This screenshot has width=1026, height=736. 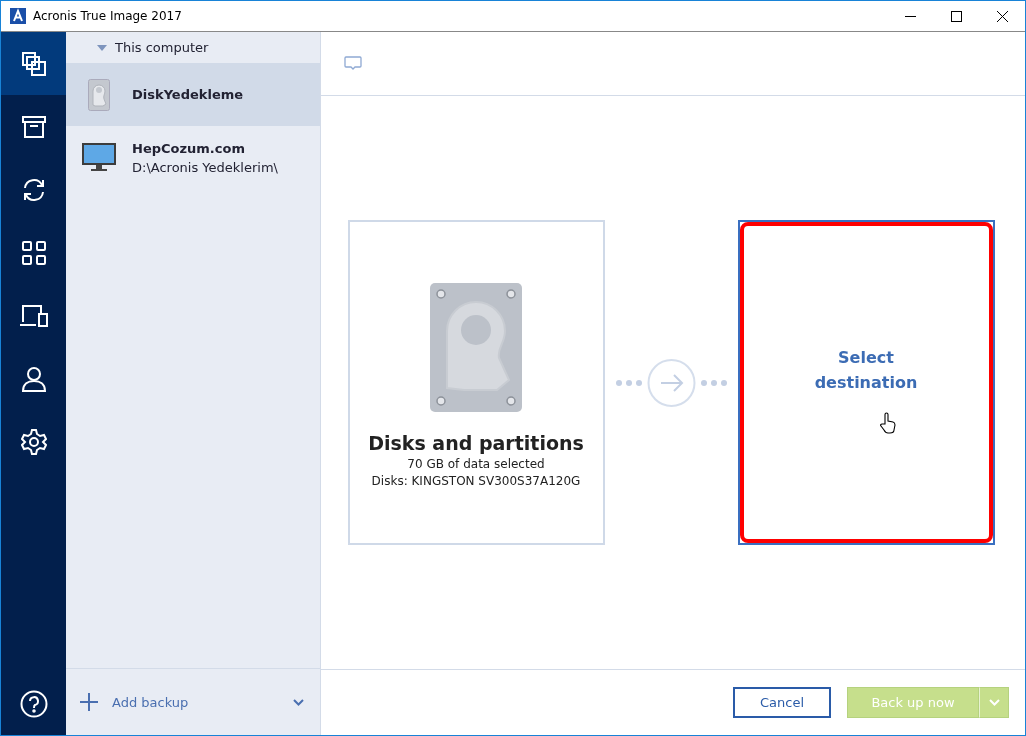 What do you see at coordinates (887, 423) in the screenshot?
I see `hand-cursor-icon` at bounding box center [887, 423].